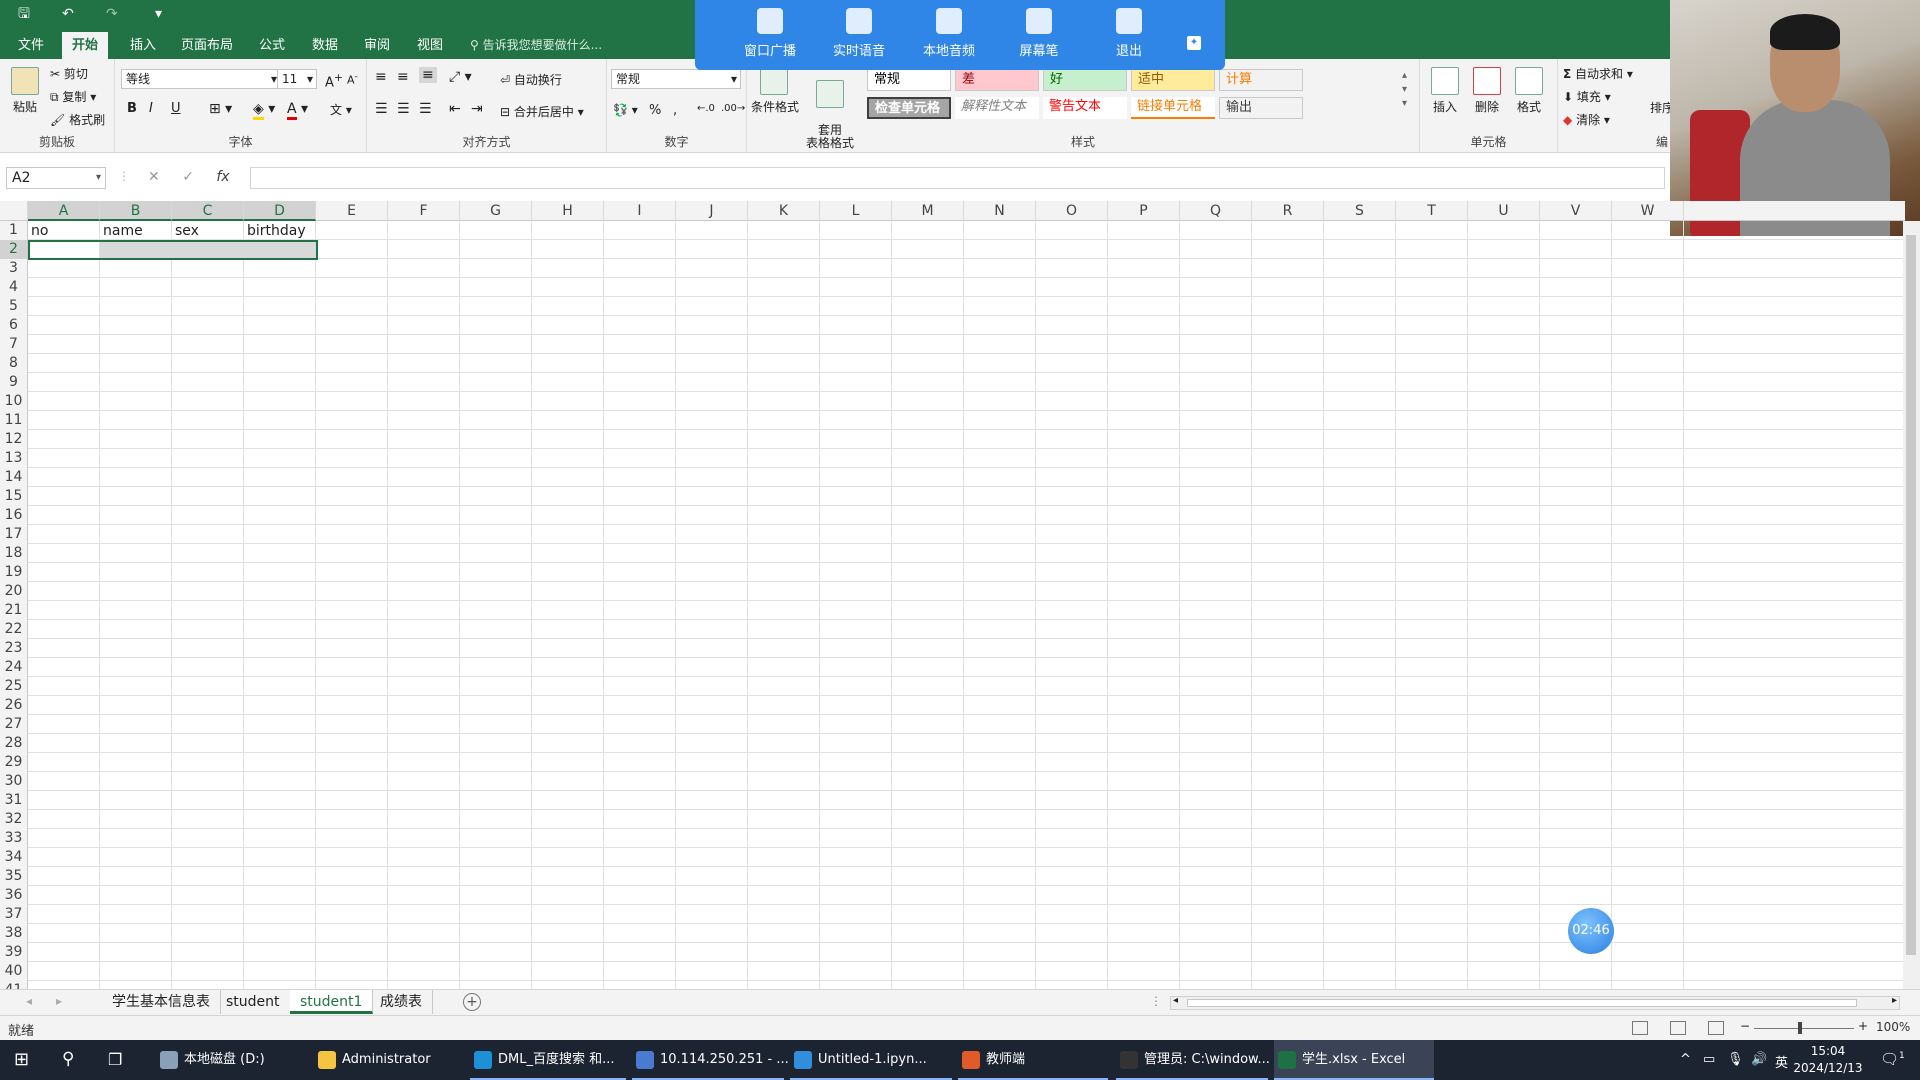  What do you see at coordinates (424, 439) in the screenshot?
I see `cell-f12` at bounding box center [424, 439].